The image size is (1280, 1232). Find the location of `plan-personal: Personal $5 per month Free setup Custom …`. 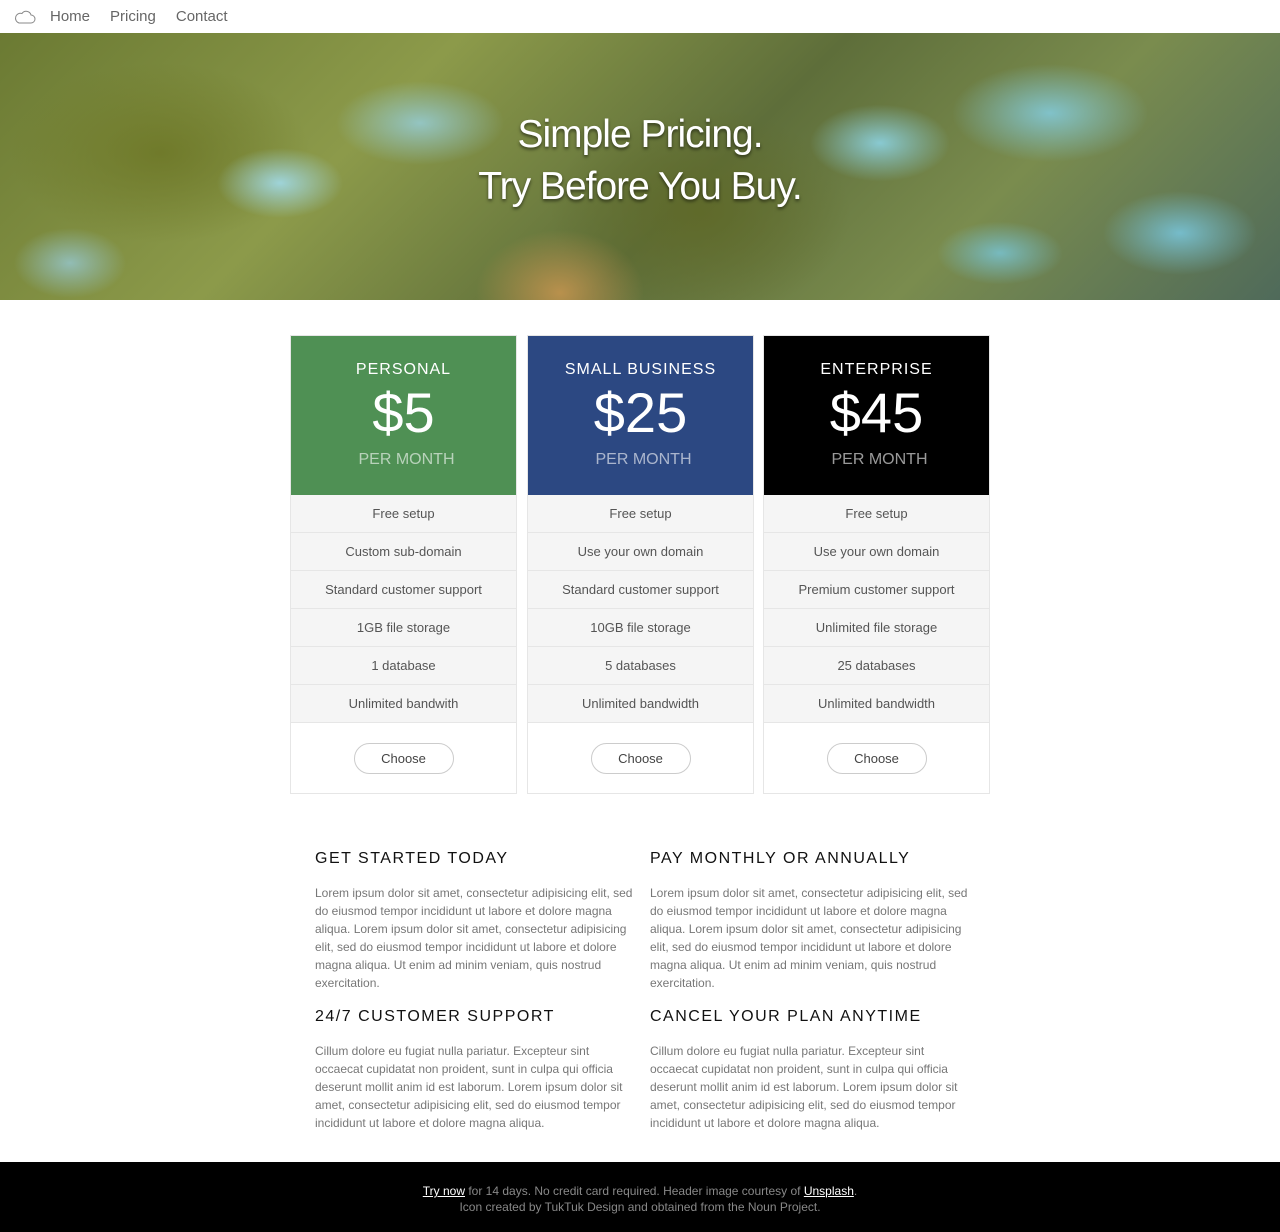

plan-personal: Personal $5 per month Free setup Custom … is located at coordinates (403, 564).